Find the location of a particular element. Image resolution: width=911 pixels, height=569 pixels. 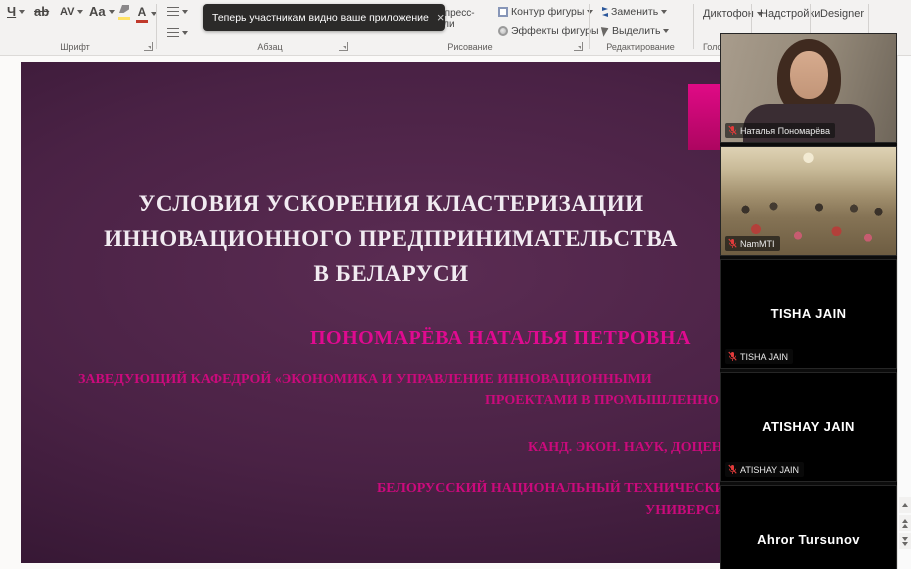

drawing-dialog-launcher is located at coordinates (578, 46).